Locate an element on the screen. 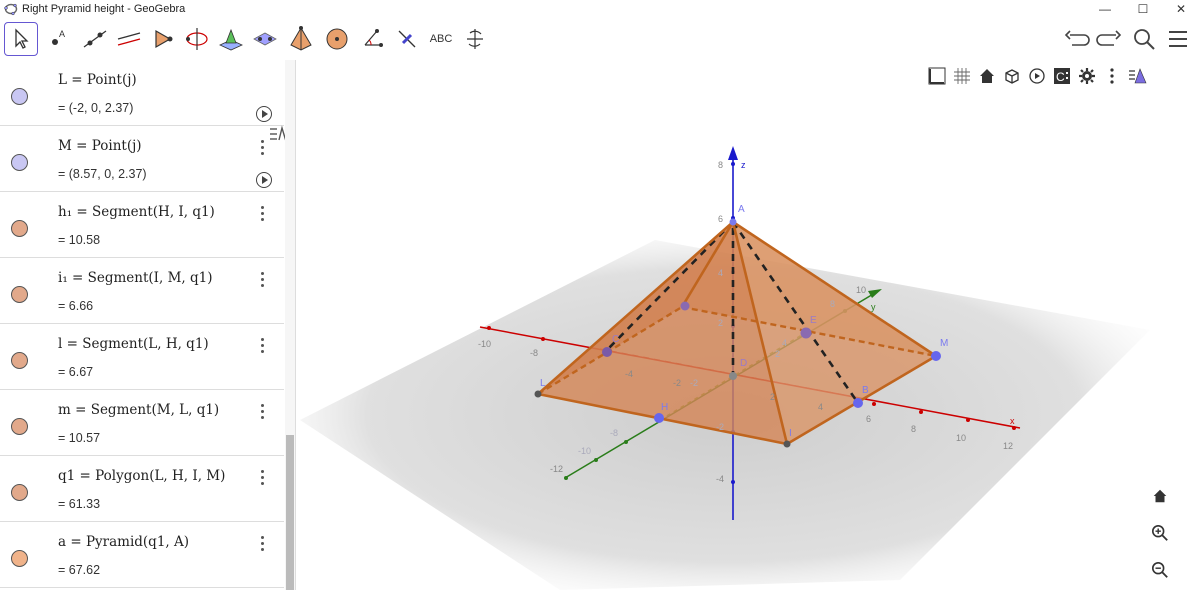  points-plane-icon is located at coordinates (265, 39).